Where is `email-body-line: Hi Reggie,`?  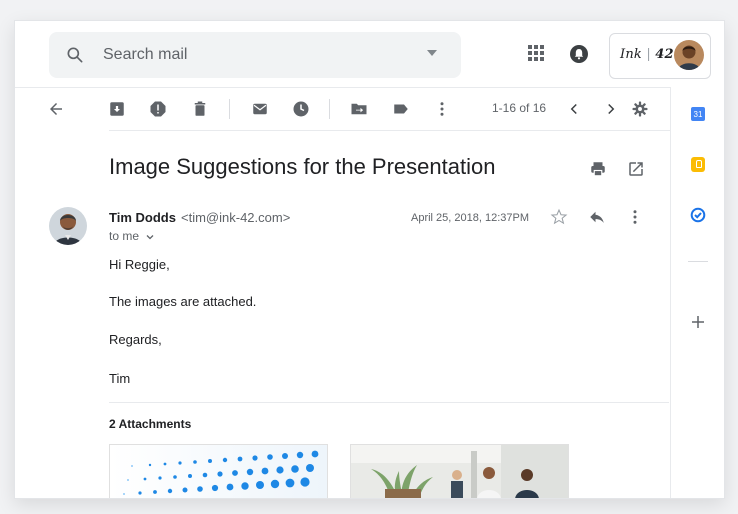 email-body-line: Hi Reggie, is located at coordinates (139, 264).